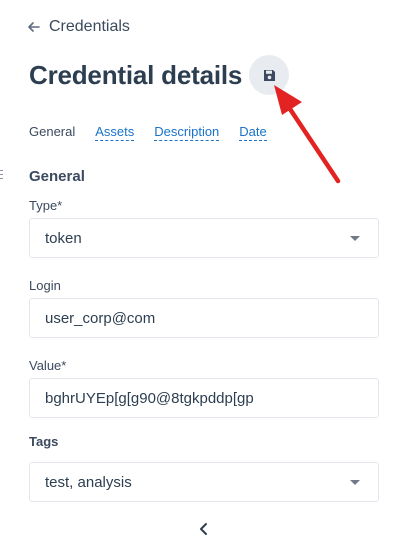 This screenshot has width=400, height=542. I want to click on type-label: Type*, so click(46, 205).